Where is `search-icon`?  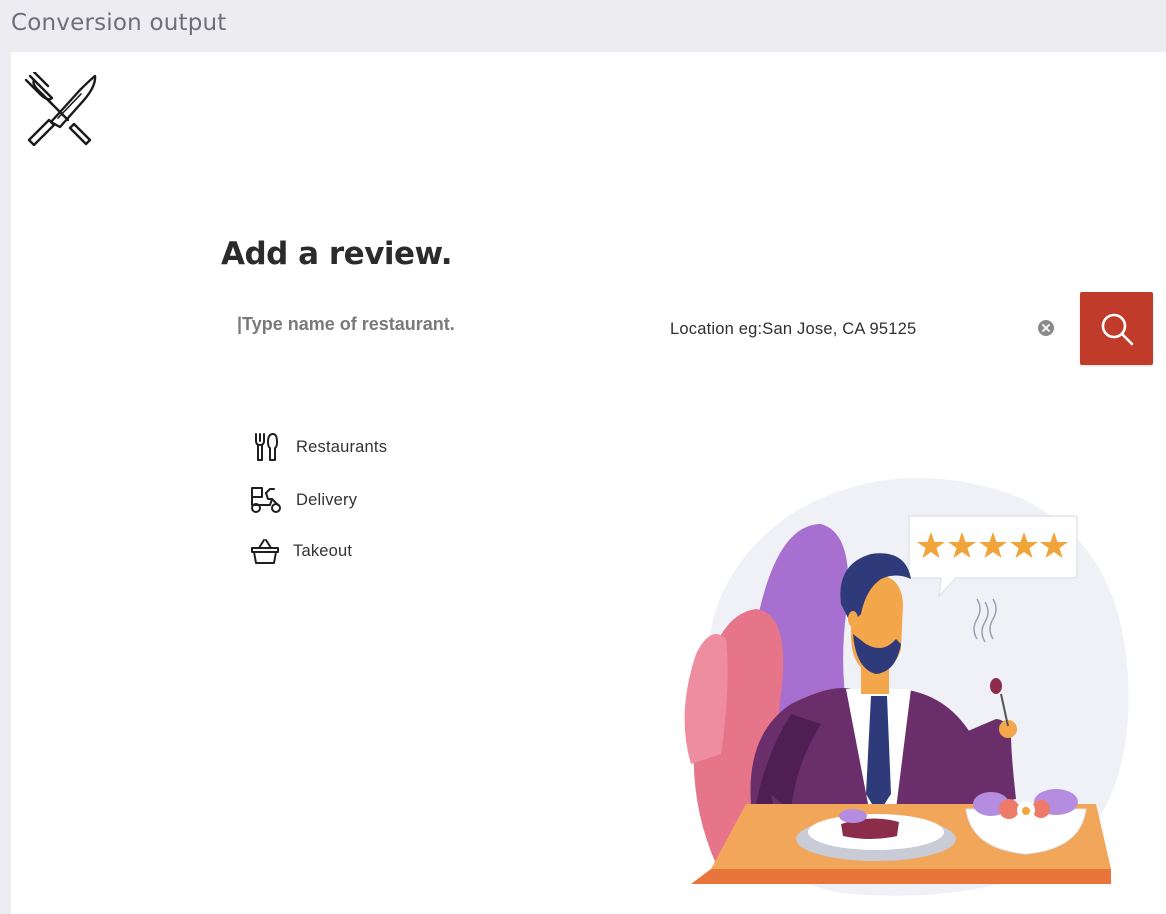 search-icon is located at coordinates (1117, 329).